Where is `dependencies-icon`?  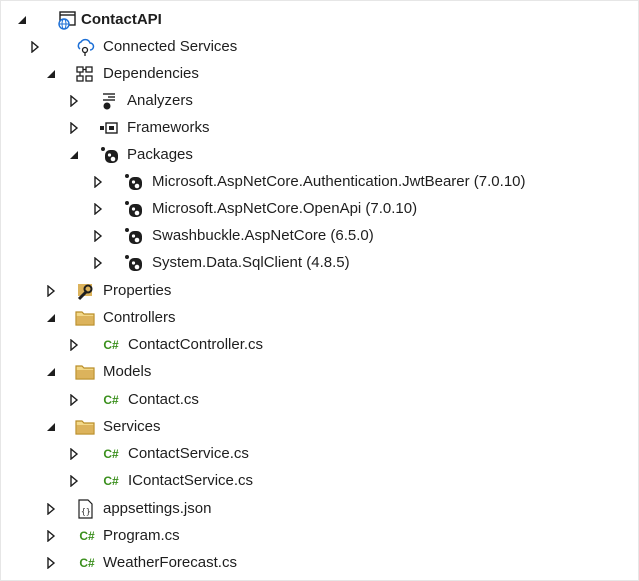 dependencies-icon is located at coordinates (85, 74).